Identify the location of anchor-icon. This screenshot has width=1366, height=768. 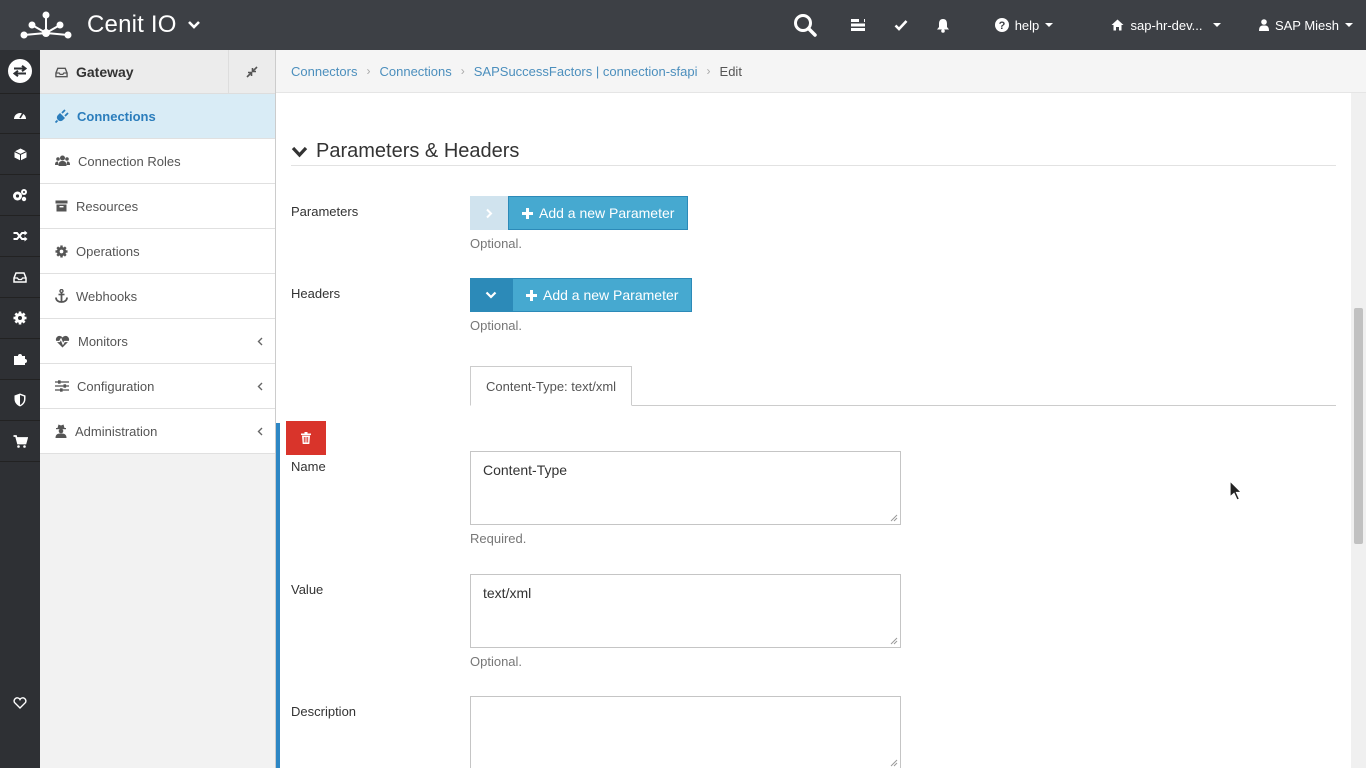
(61, 296).